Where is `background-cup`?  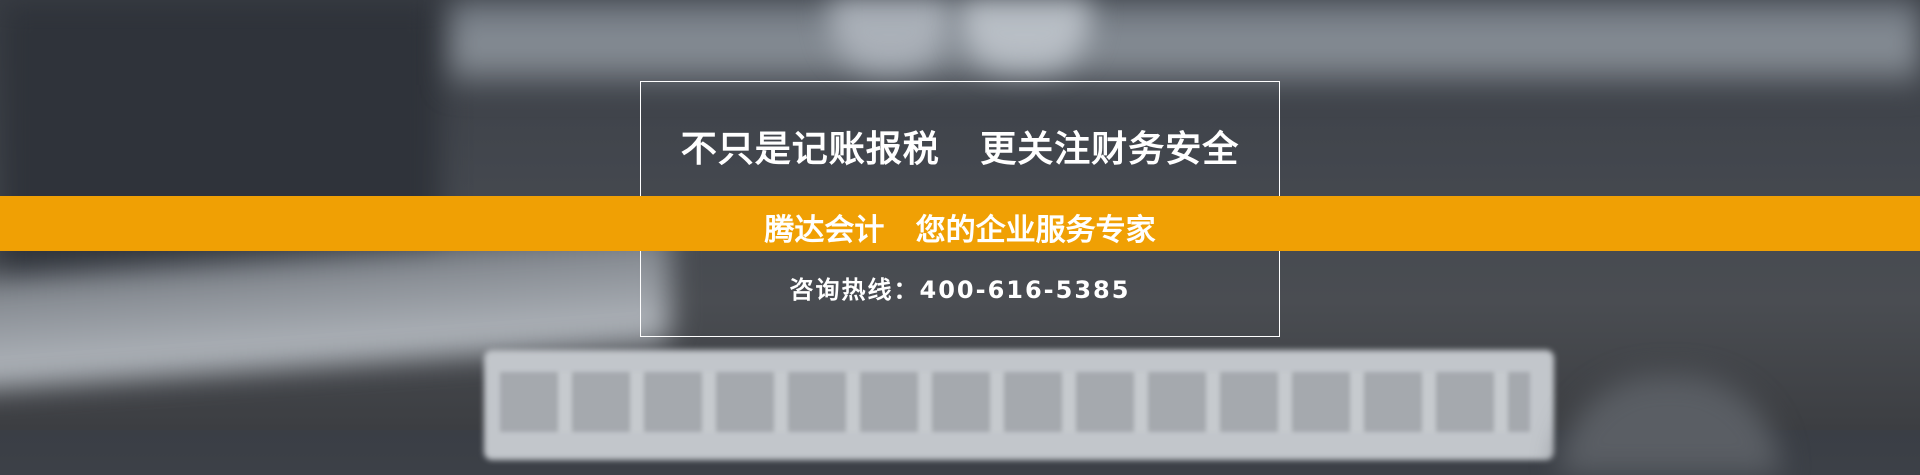
background-cup is located at coordinates (1025, 35).